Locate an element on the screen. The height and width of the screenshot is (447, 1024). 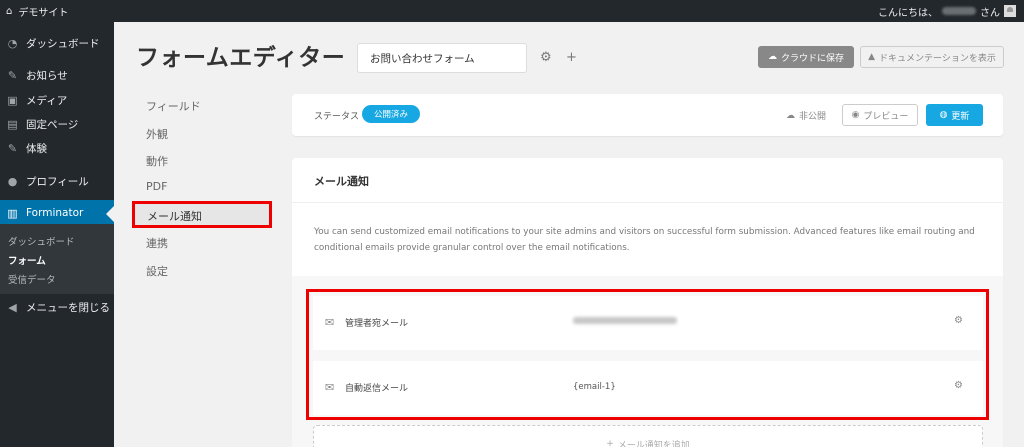
add-notification-label: メール通知を追加 is located at coordinates (653, 443).